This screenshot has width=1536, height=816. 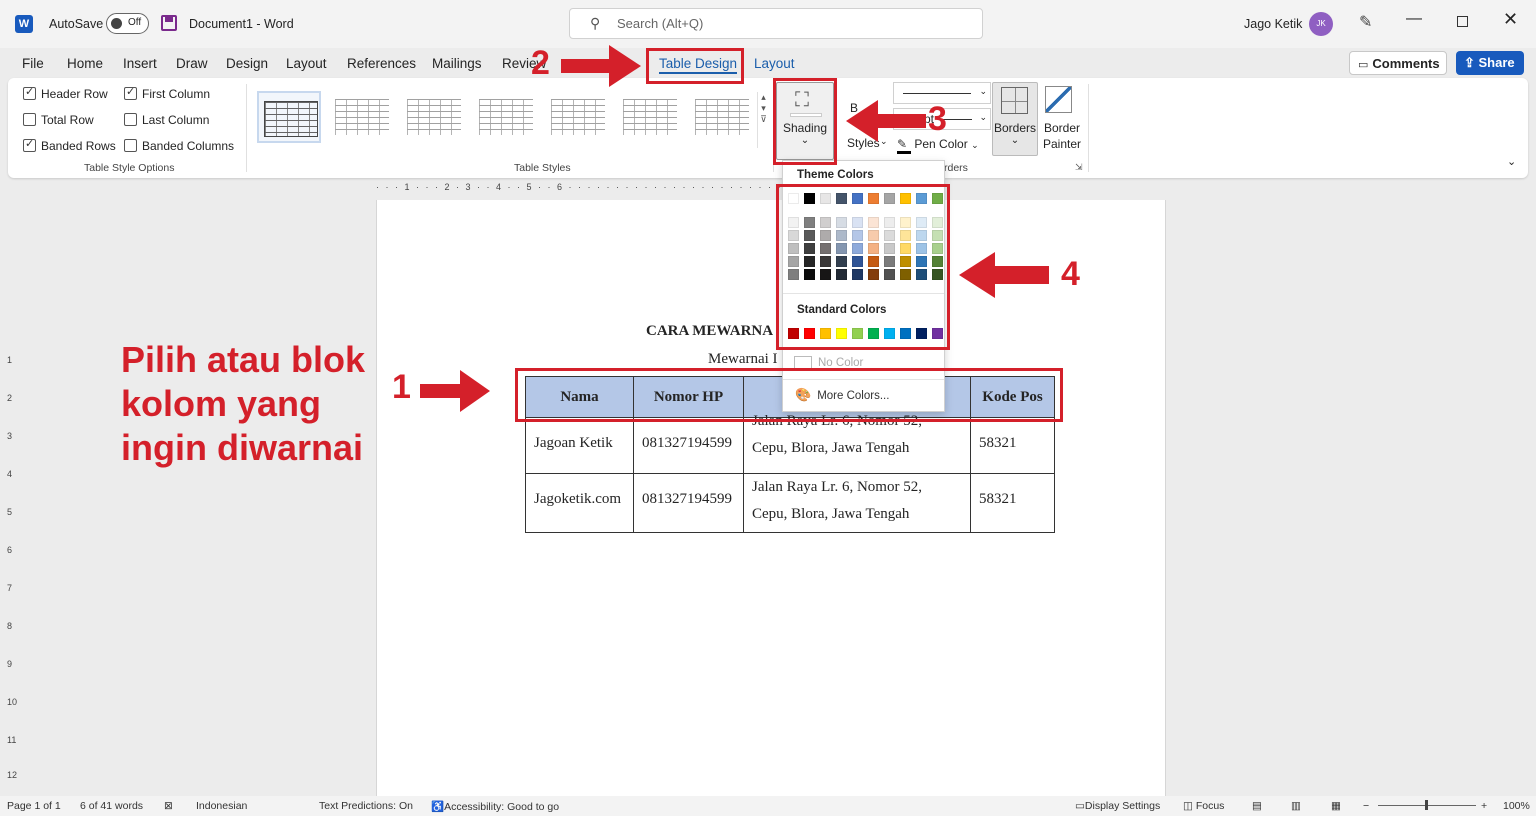 What do you see at coordinates (85, 63) in the screenshot?
I see `tab-home: Home` at bounding box center [85, 63].